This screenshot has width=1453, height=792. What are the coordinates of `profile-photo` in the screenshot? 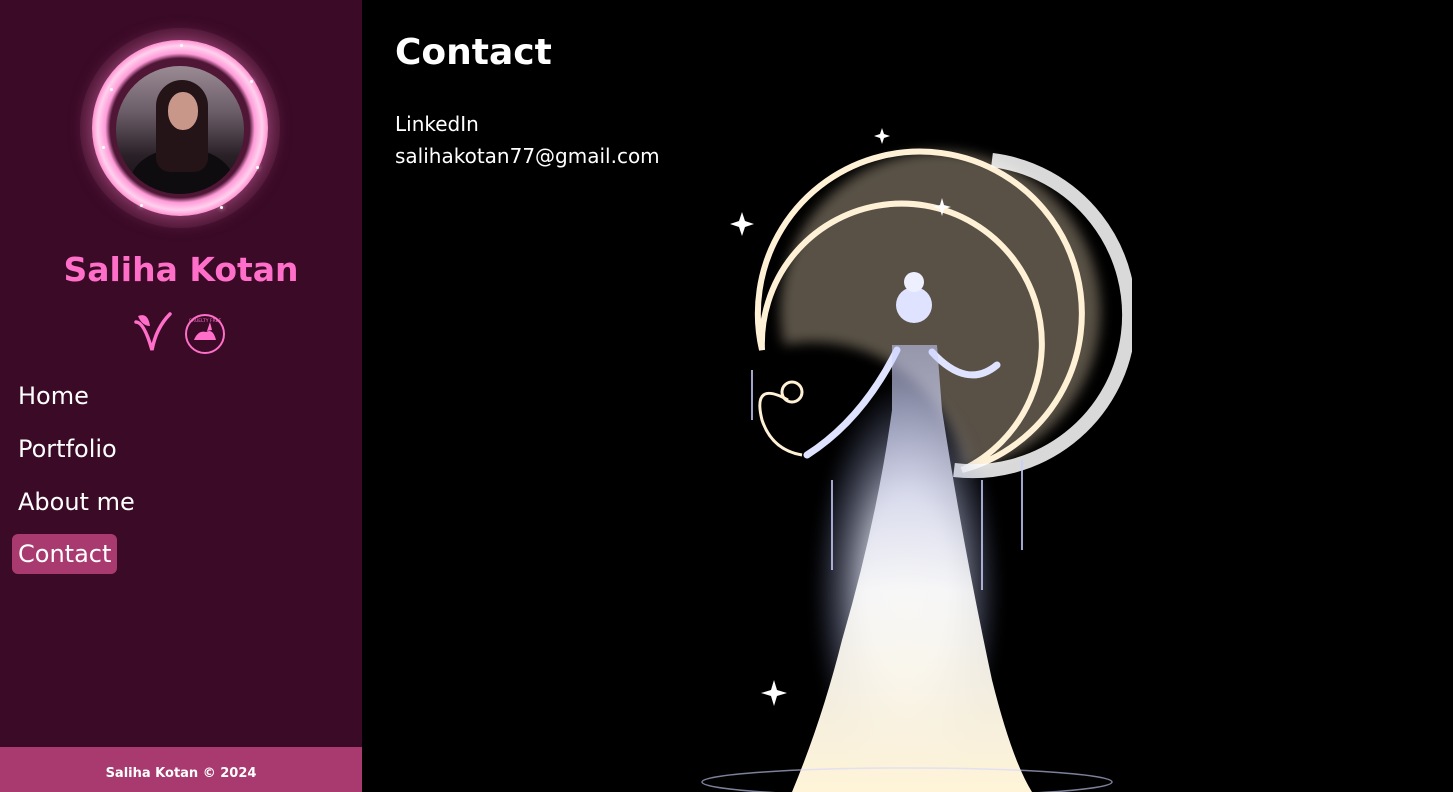 It's located at (180, 130).